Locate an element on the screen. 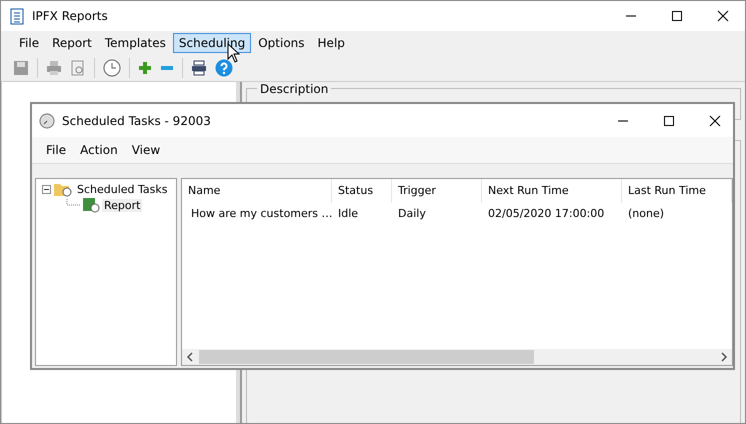 The width and height of the screenshot is (746, 424). menu-item: Help is located at coordinates (331, 43).